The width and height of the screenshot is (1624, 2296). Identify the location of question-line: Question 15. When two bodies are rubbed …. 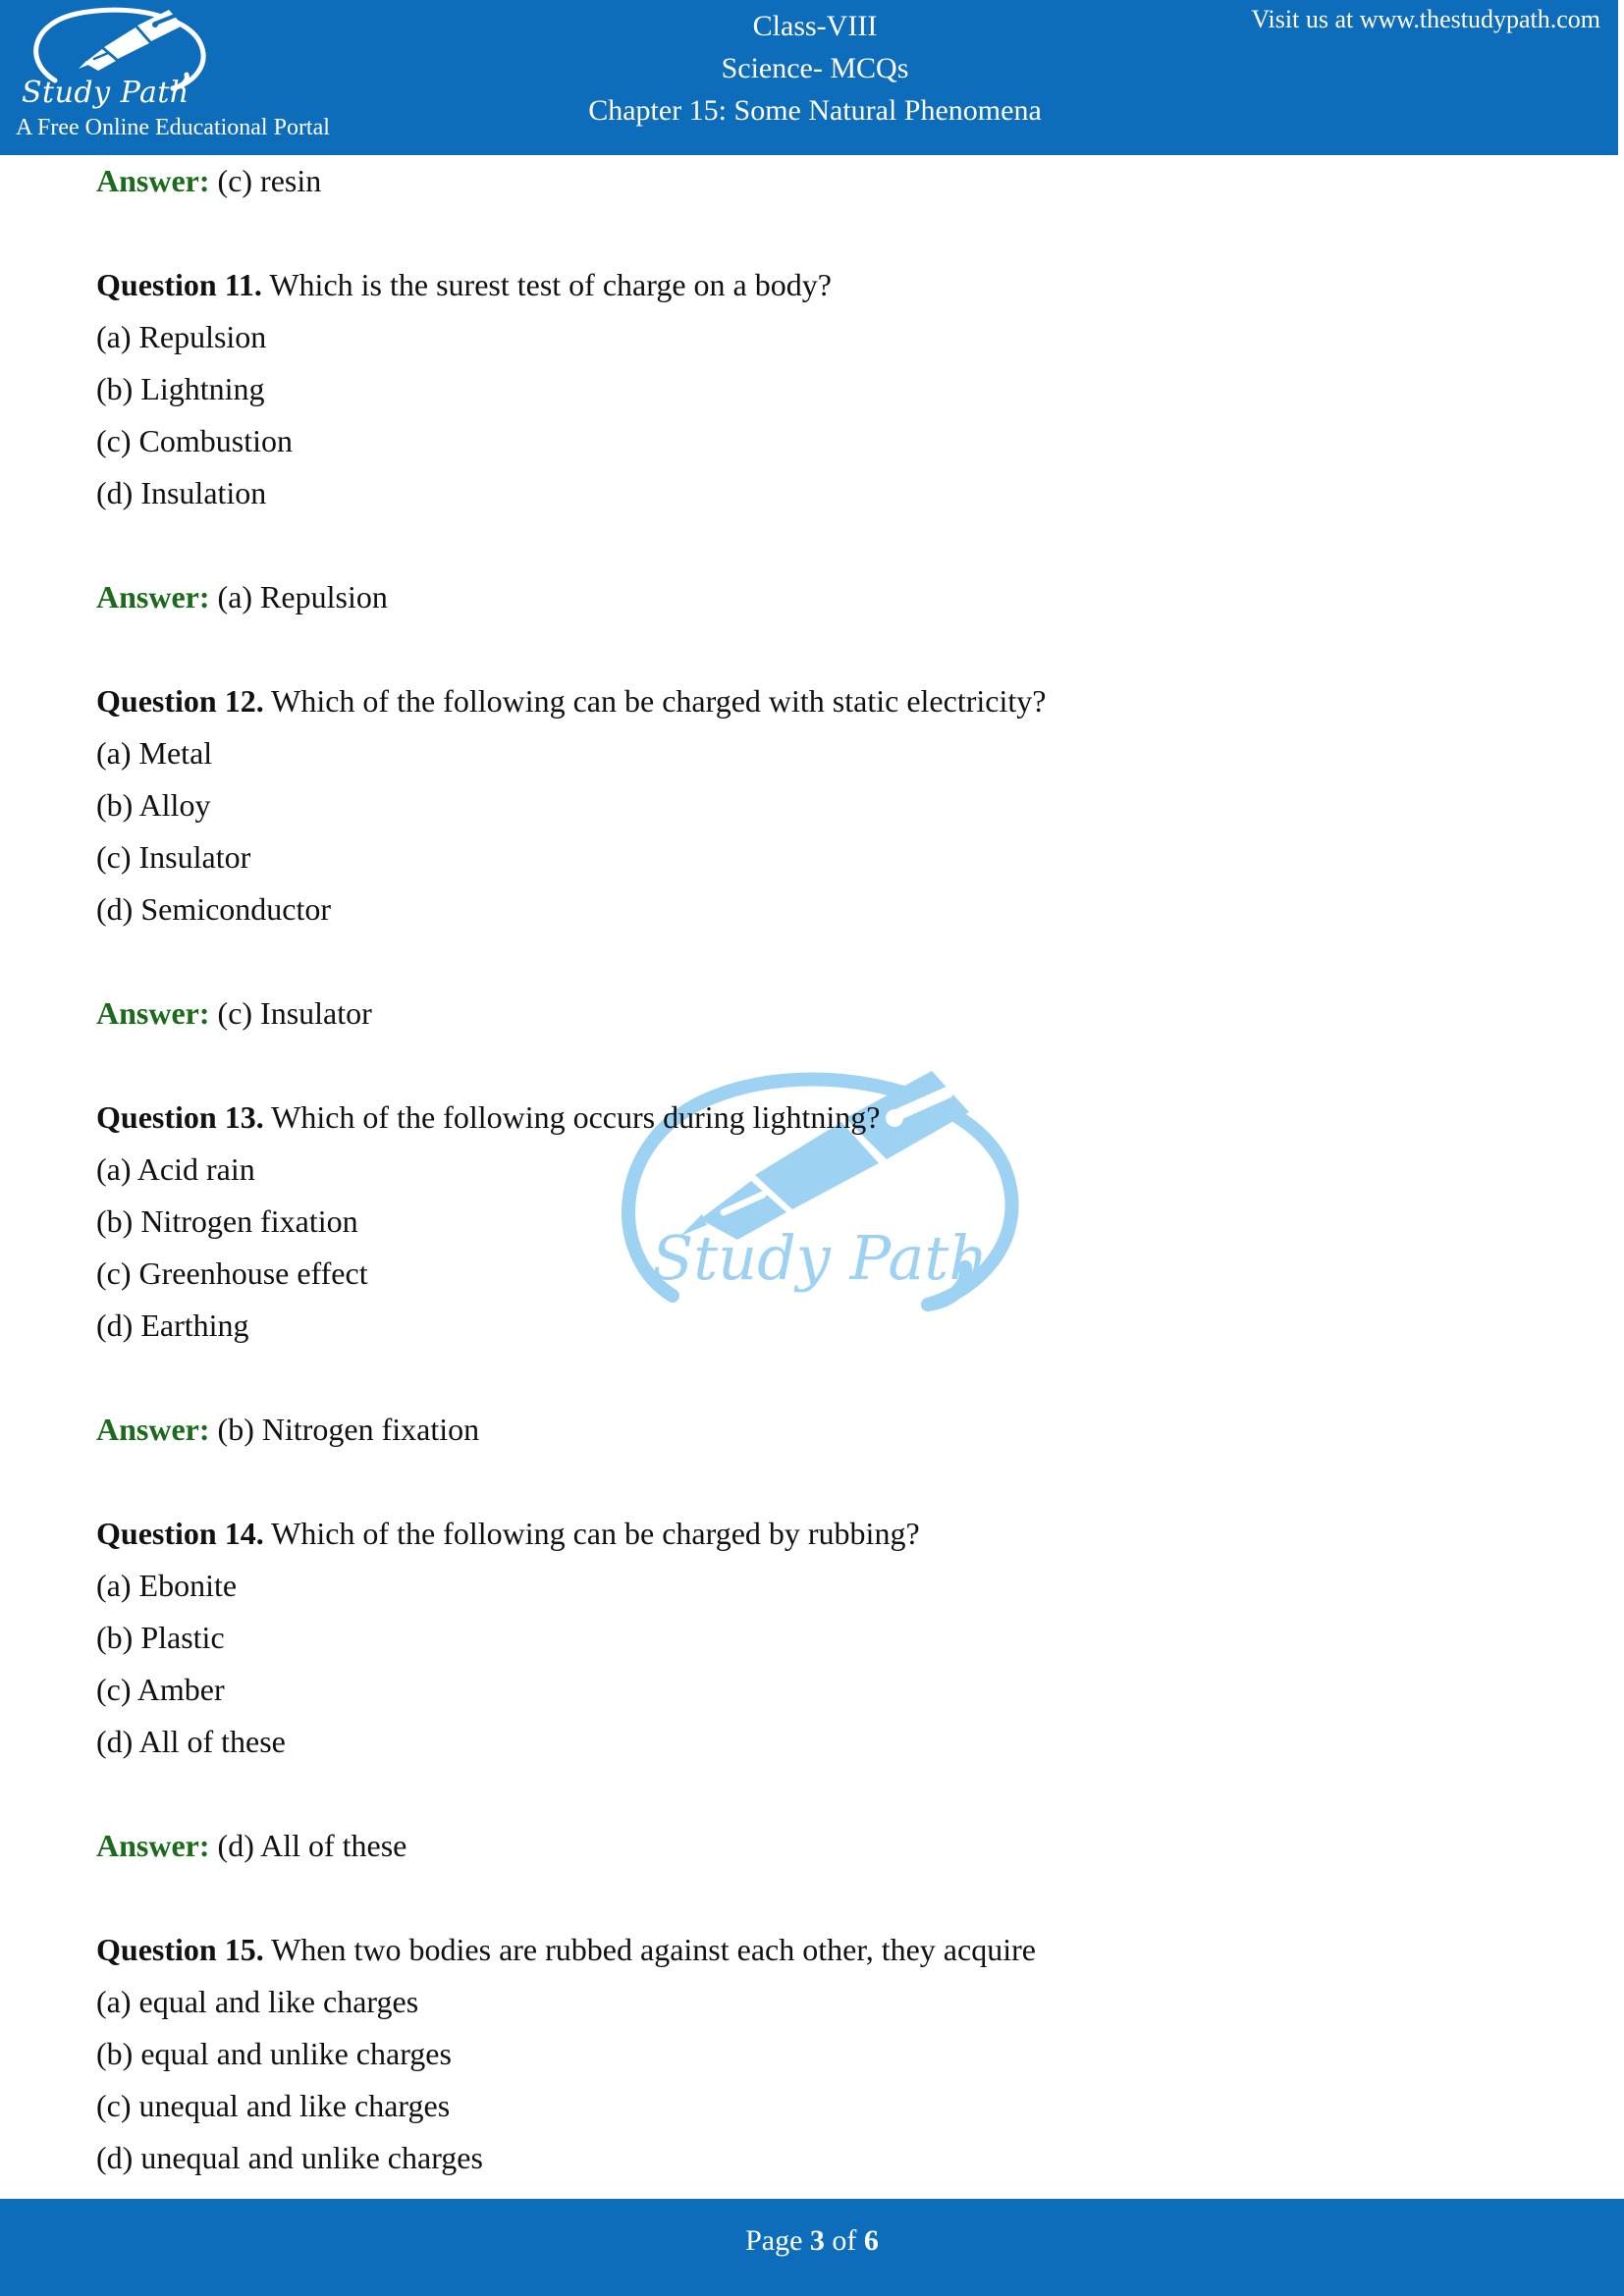
(812, 1950).